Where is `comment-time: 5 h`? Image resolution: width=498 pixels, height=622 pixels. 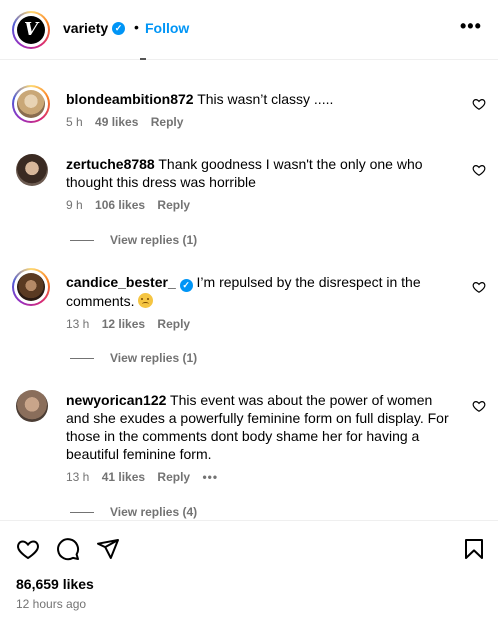
comment-time: 5 h is located at coordinates (74, 122).